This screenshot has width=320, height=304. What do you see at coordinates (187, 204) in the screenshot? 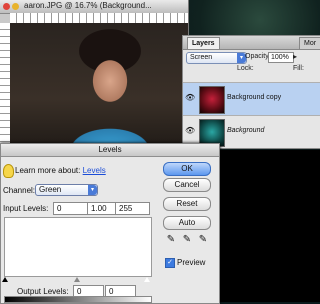
I see `reset-button: Reset` at bounding box center [187, 204].